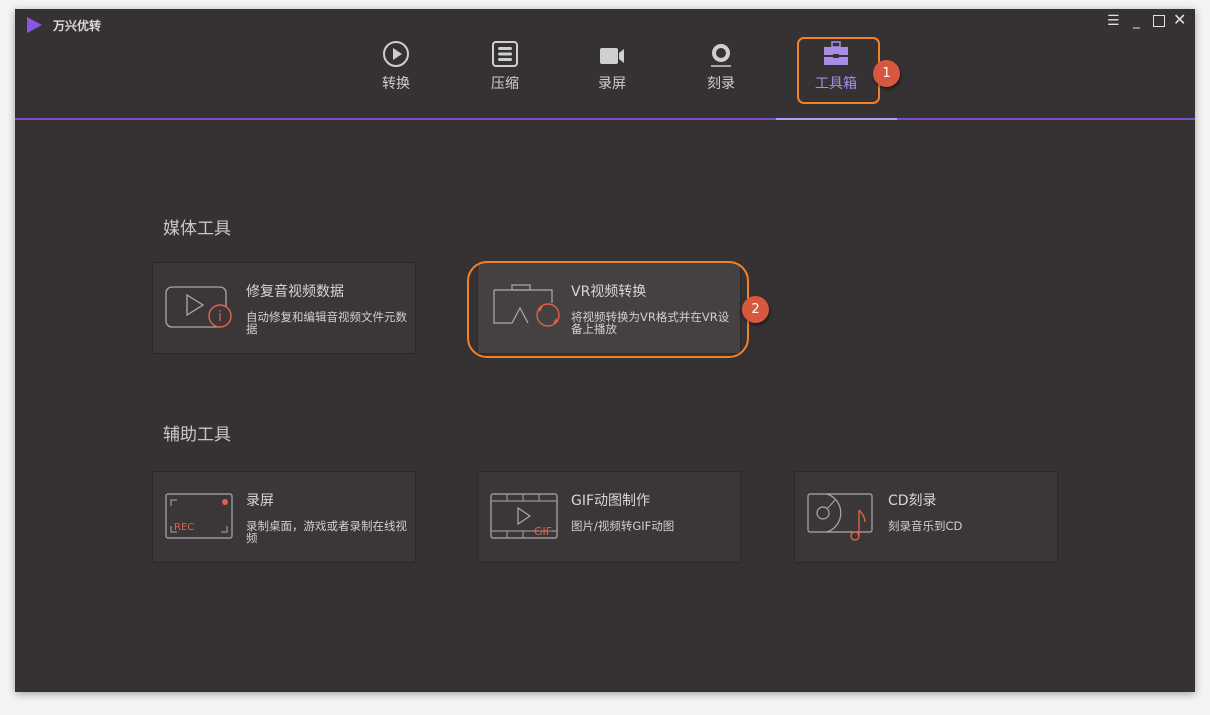 The width and height of the screenshot is (1210, 715). What do you see at coordinates (755, 309) in the screenshot?
I see `step-badge-2: 2` at bounding box center [755, 309].